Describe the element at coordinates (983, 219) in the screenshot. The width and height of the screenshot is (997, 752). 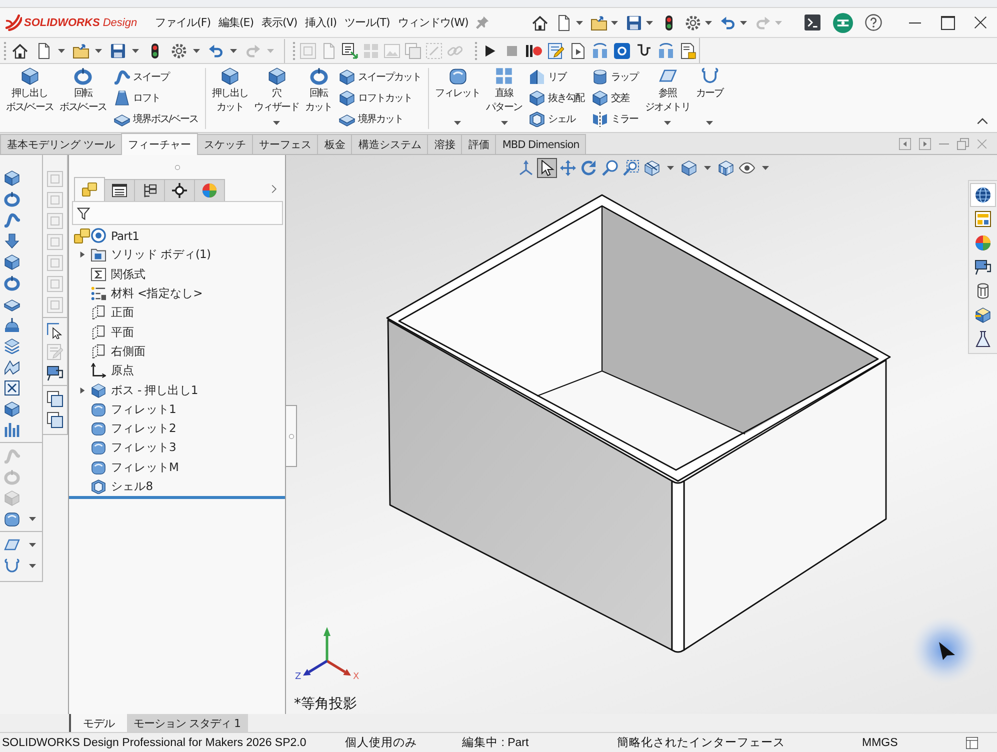
I see `library-panel-icon` at that location.